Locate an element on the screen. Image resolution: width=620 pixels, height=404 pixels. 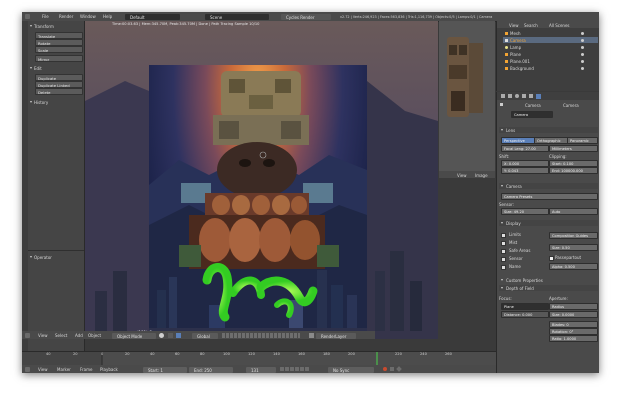
shift-x-field: X: 0.000 is located at coordinates (525, 163).